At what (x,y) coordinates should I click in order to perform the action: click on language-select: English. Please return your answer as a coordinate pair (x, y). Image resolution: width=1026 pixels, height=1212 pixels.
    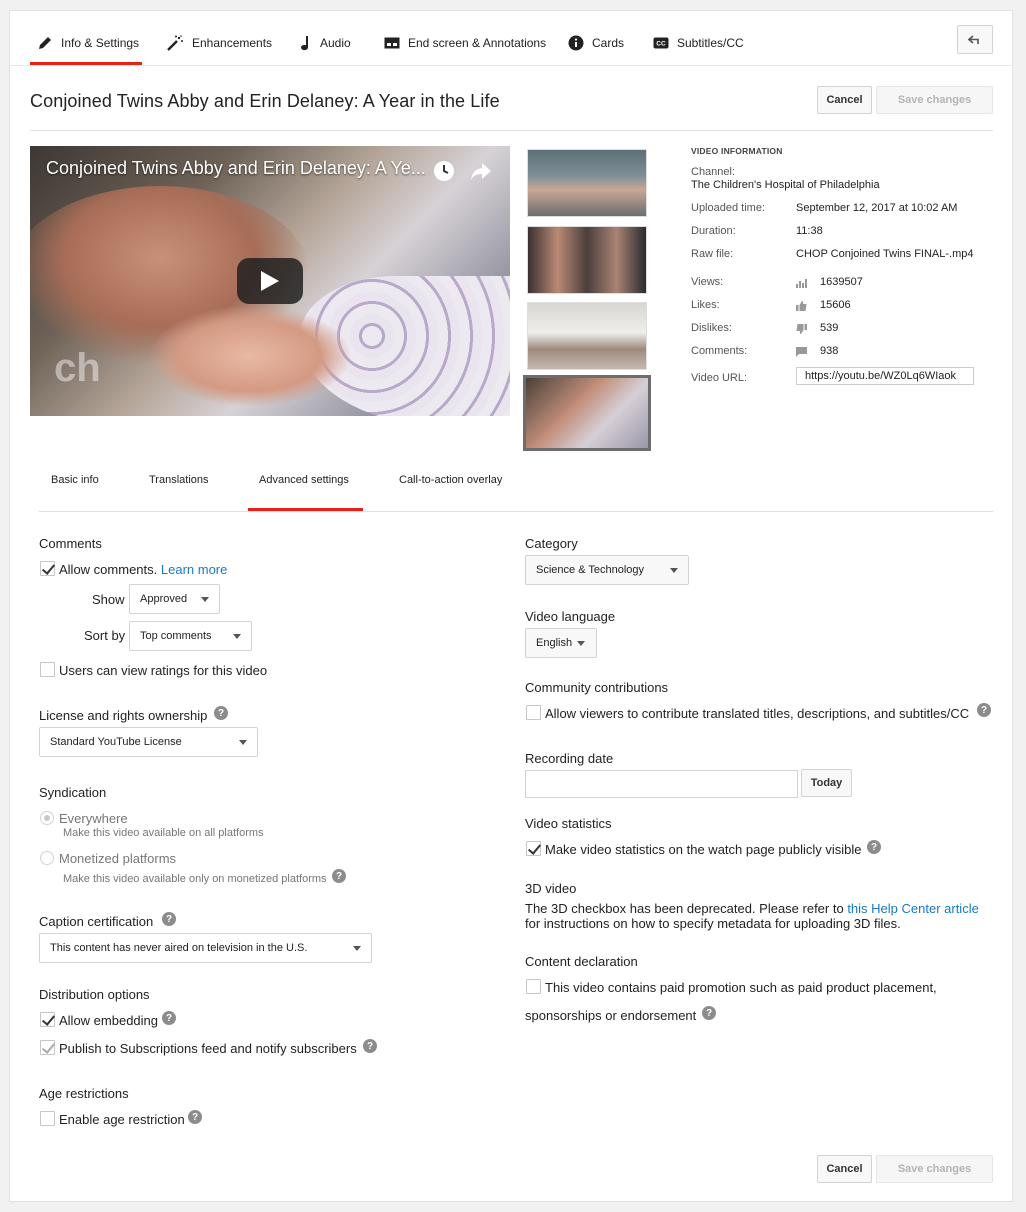
    Looking at the image, I should click on (561, 643).